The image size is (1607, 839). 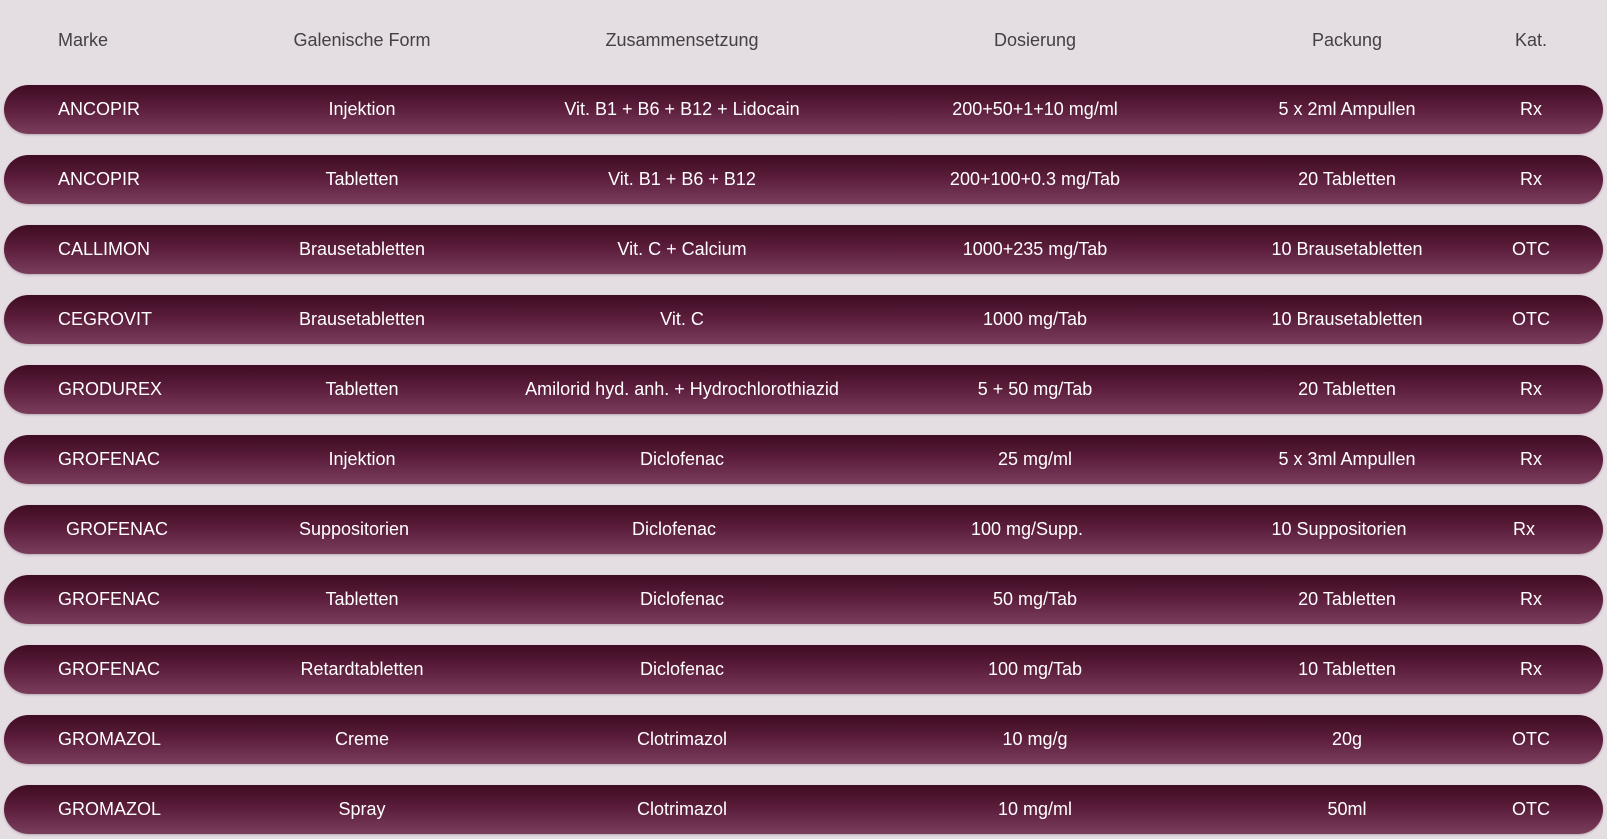 I want to click on cell-dosierung: 200+100+0.3 mg/Tab, so click(x=1035, y=179).